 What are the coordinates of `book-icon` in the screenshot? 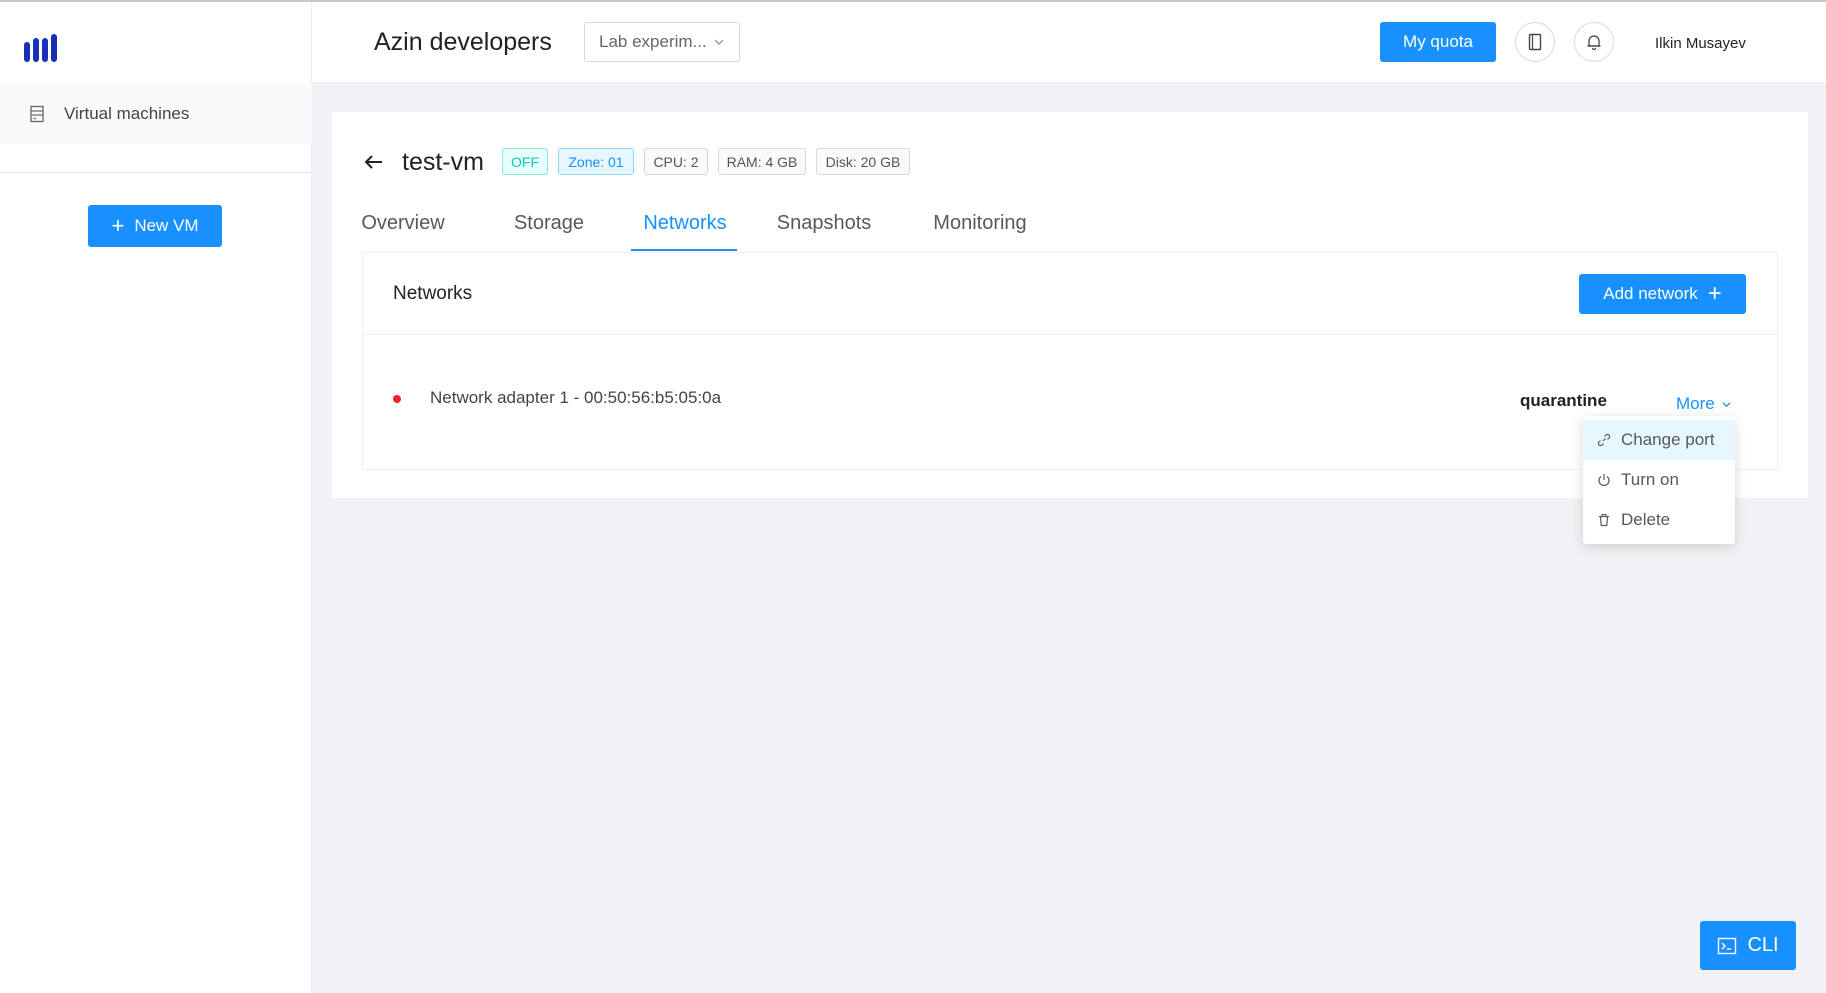 It's located at (1535, 42).